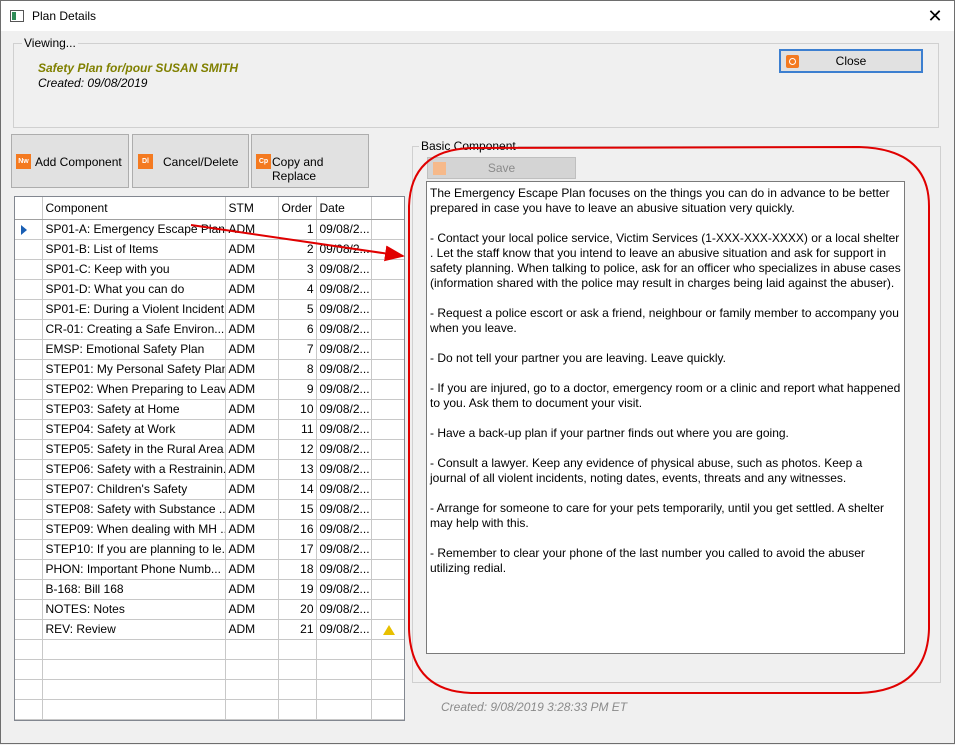  Describe the element at coordinates (134, 409) in the screenshot. I see `component-cell: STEP03: Safety at Home` at that location.